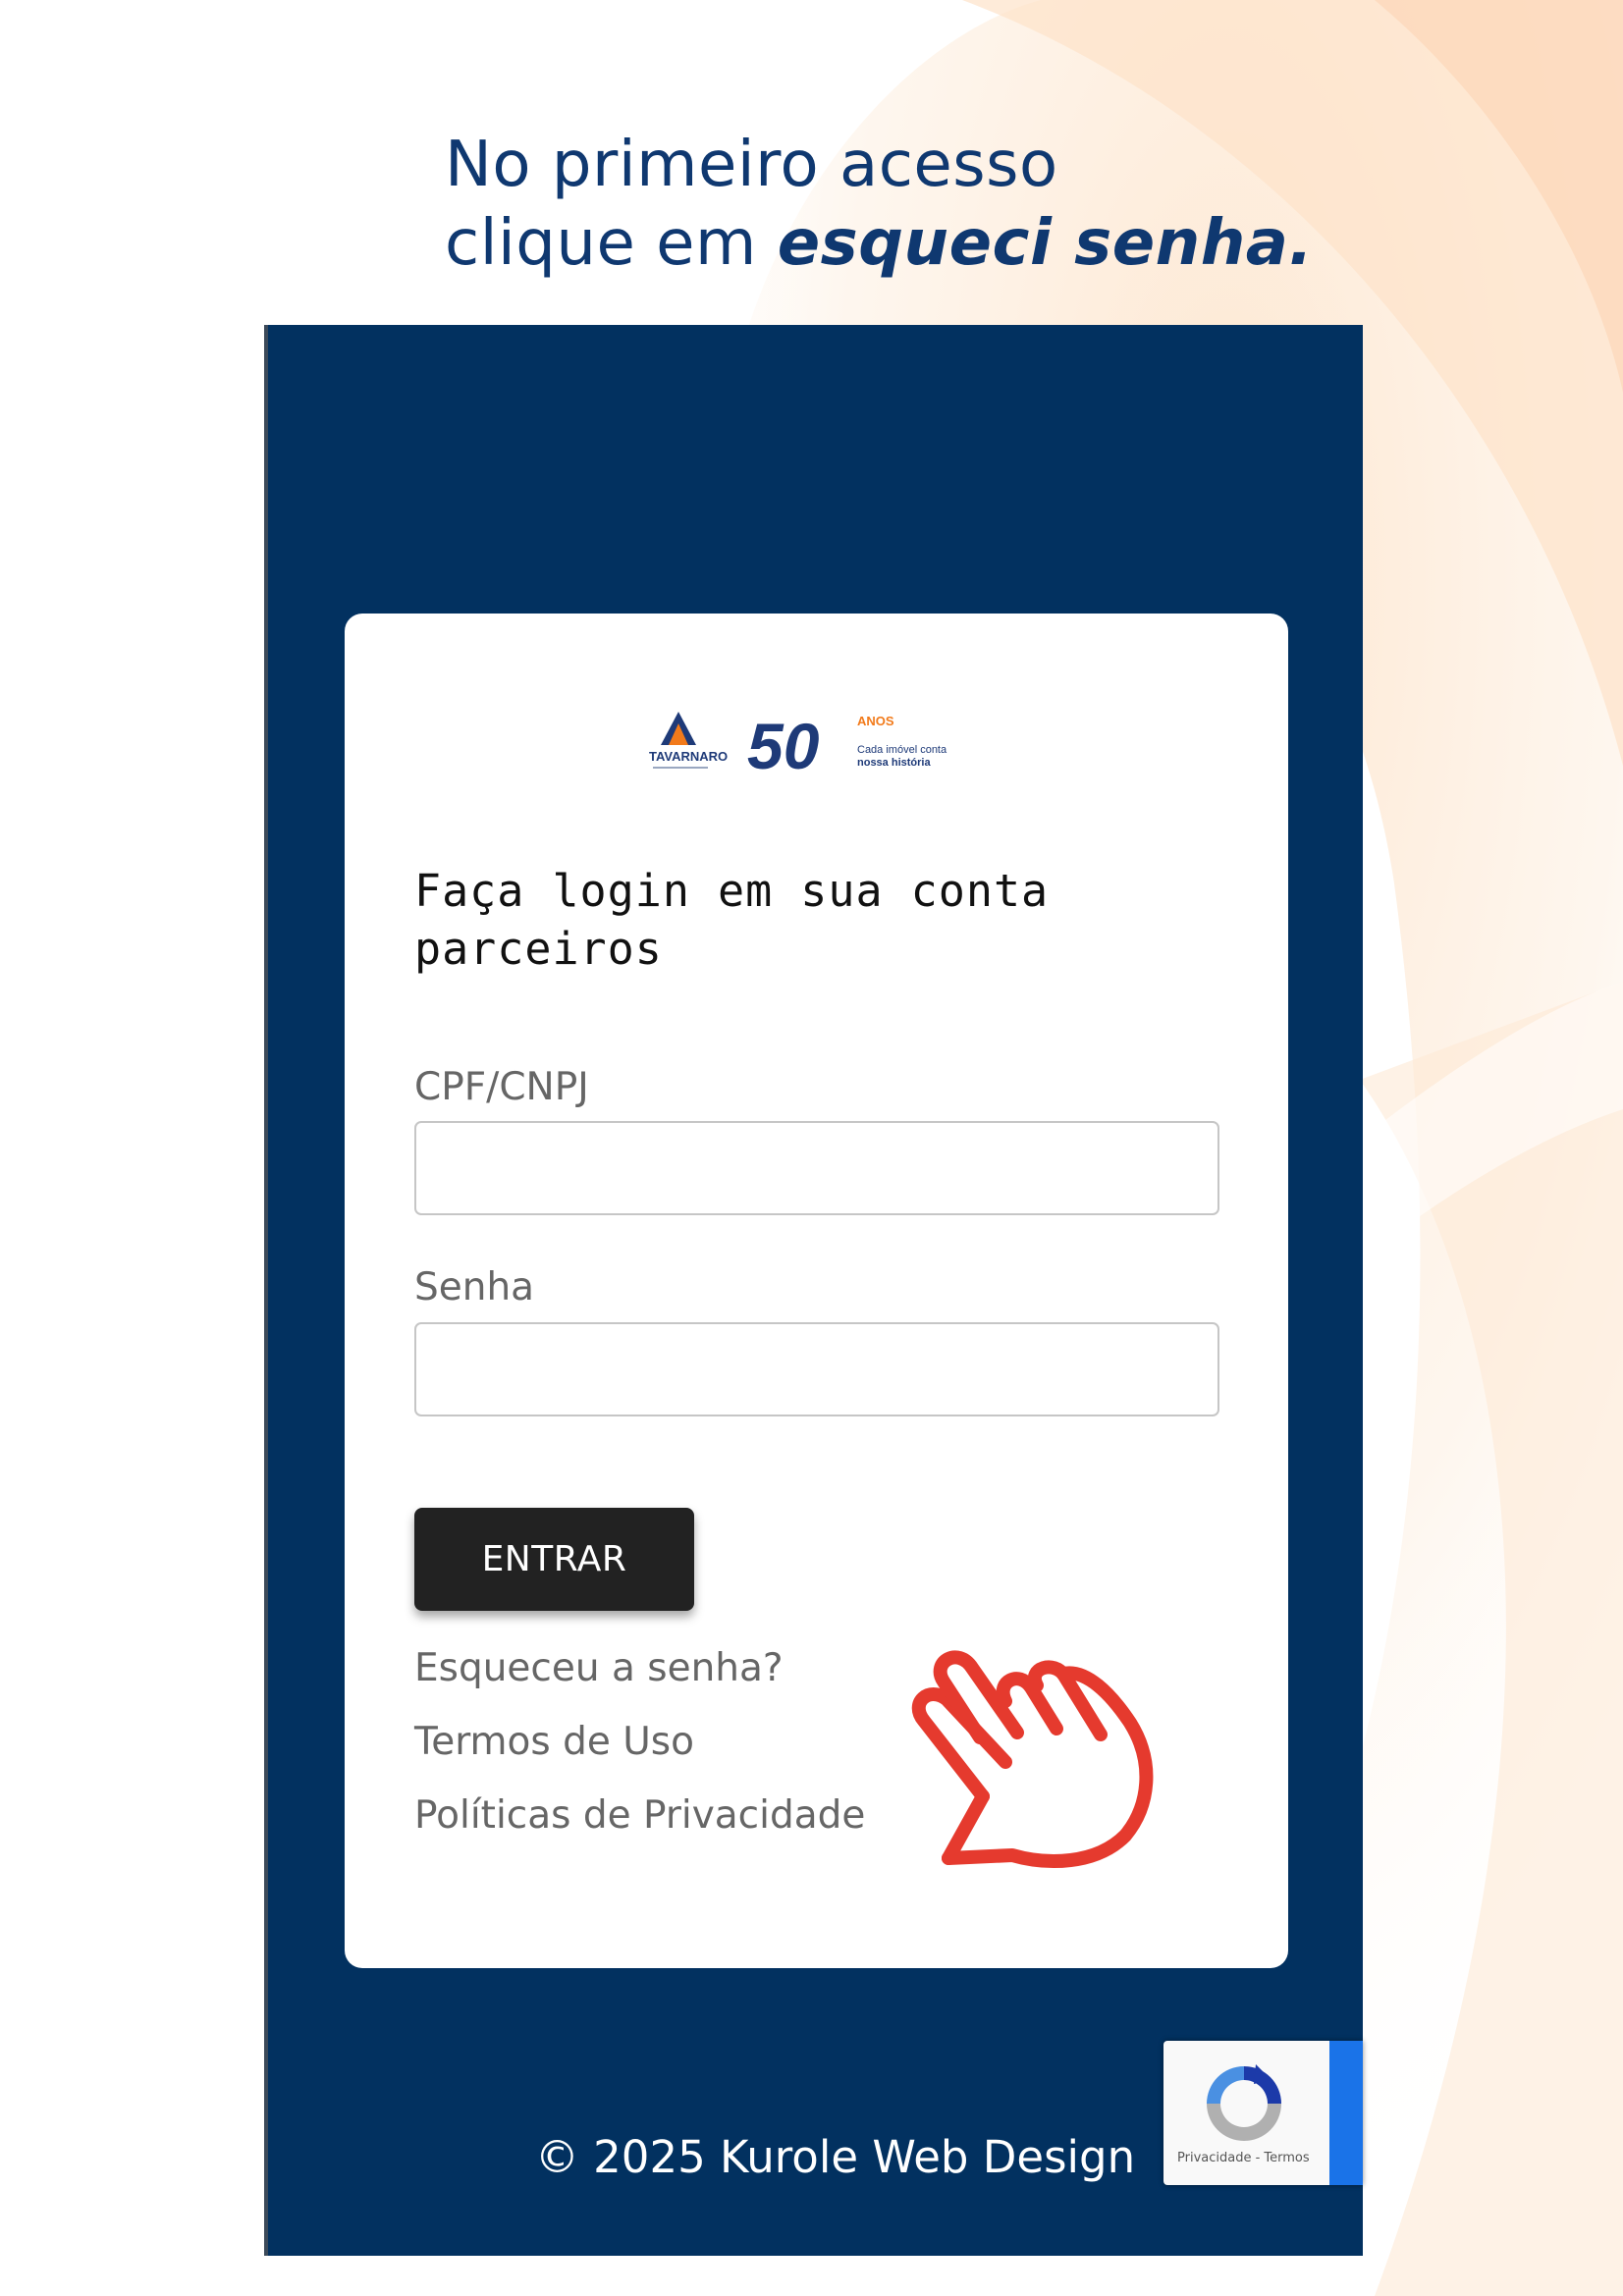 This screenshot has height=2296, width=1623. I want to click on forgot-password-link: Esqueceu a senha?, so click(599, 1668).